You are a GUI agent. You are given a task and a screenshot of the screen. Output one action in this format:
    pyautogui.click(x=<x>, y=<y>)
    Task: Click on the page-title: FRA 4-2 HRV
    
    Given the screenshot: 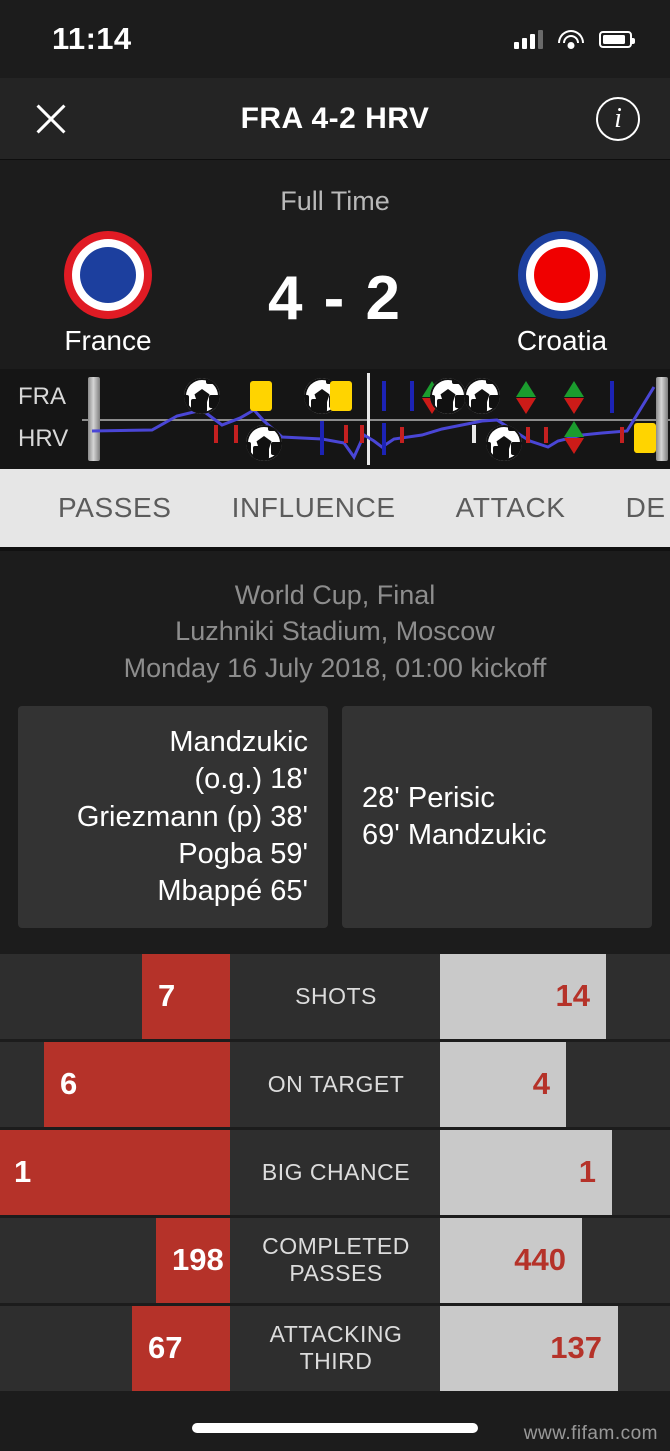 What is the action you would take?
    pyautogui.click(x=335, y=118)
    